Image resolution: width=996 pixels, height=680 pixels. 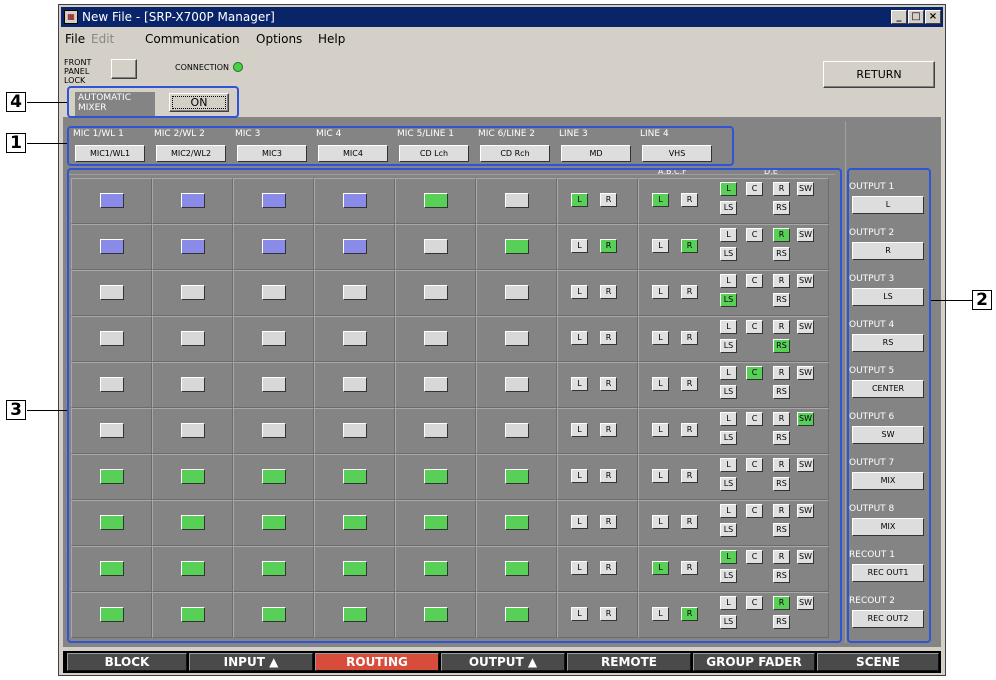 I want to click on callout-1: 1, so click(x=16, y=143).